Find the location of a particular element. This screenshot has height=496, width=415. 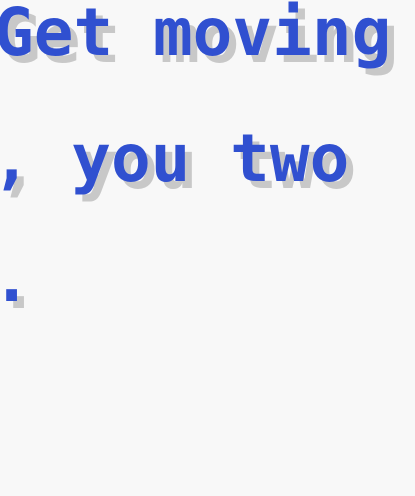

dialogue-line-2: g, you two is located at coordinates (175, 158).